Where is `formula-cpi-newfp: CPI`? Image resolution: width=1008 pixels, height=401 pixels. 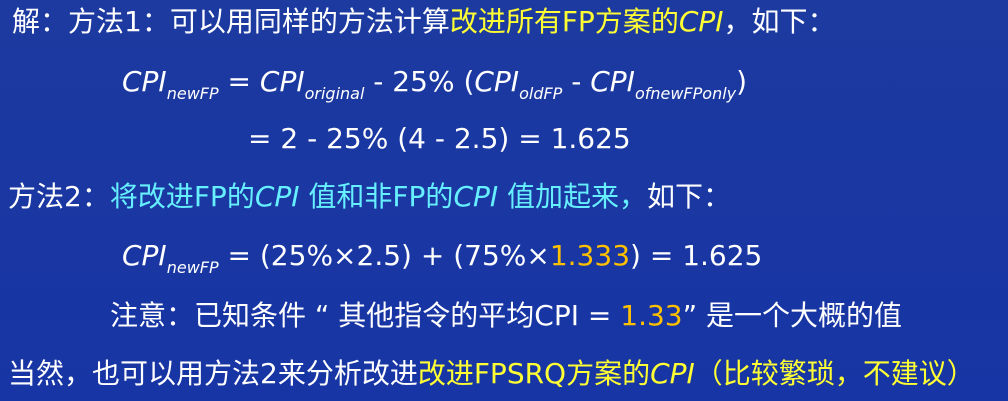
formula-cpi-newfp: CPI is located at coordinates (144, 81).